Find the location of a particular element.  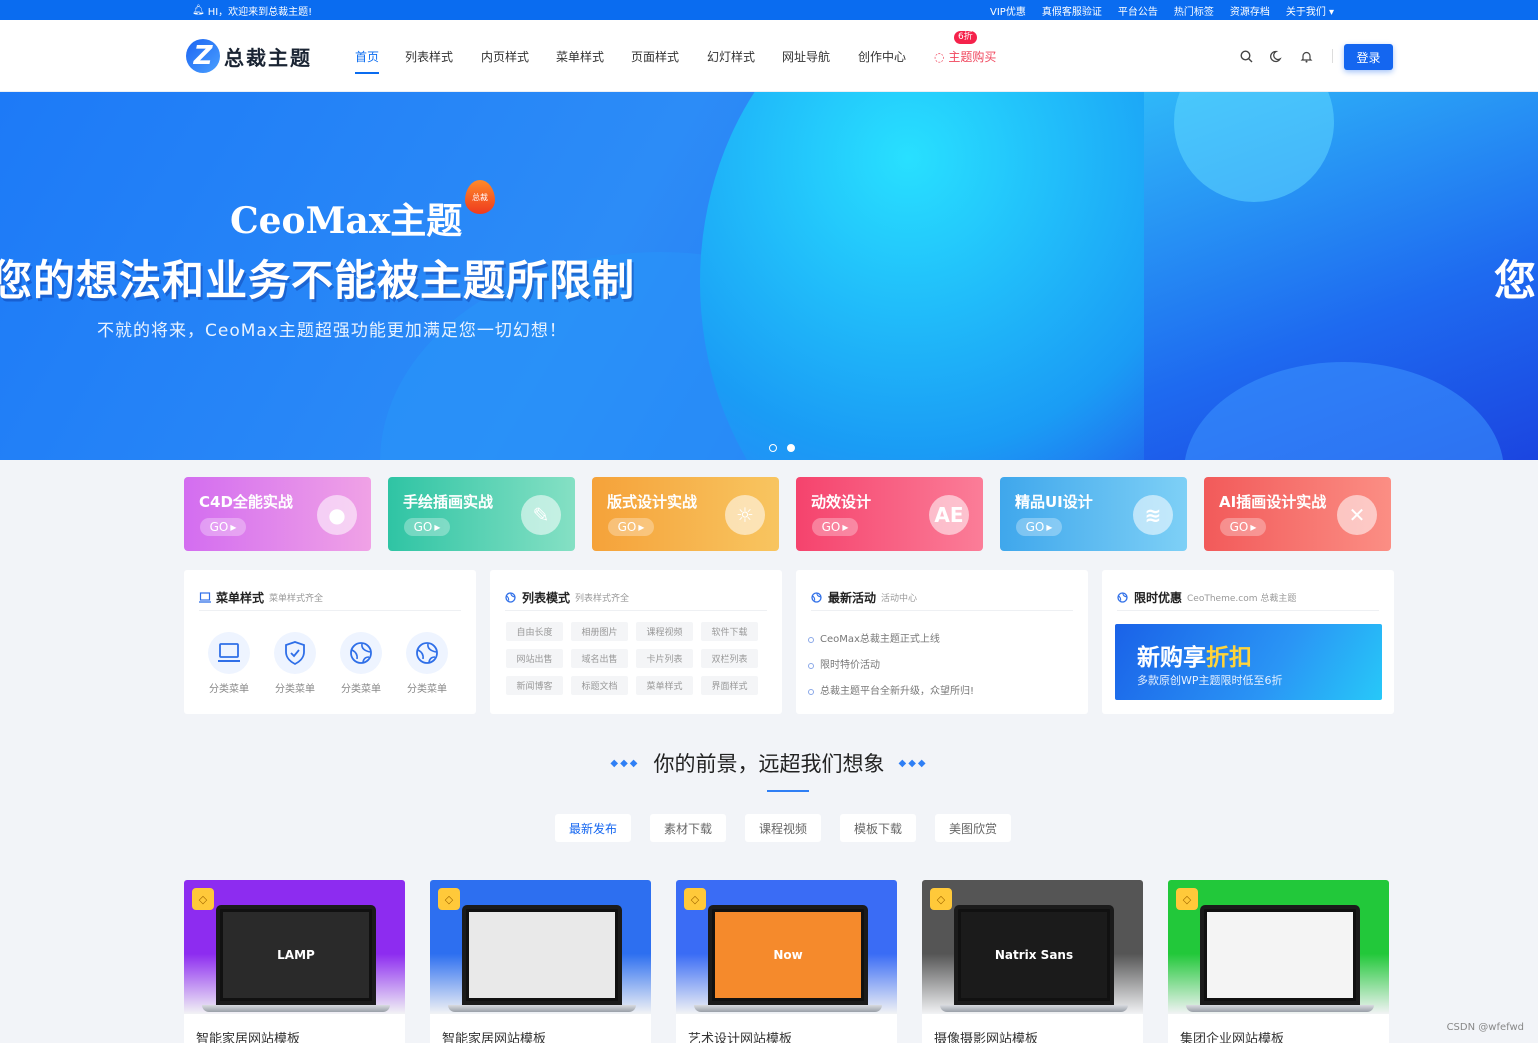

post-card: ◇ 智能家居网站模板 is located at coordinates (540, 961).